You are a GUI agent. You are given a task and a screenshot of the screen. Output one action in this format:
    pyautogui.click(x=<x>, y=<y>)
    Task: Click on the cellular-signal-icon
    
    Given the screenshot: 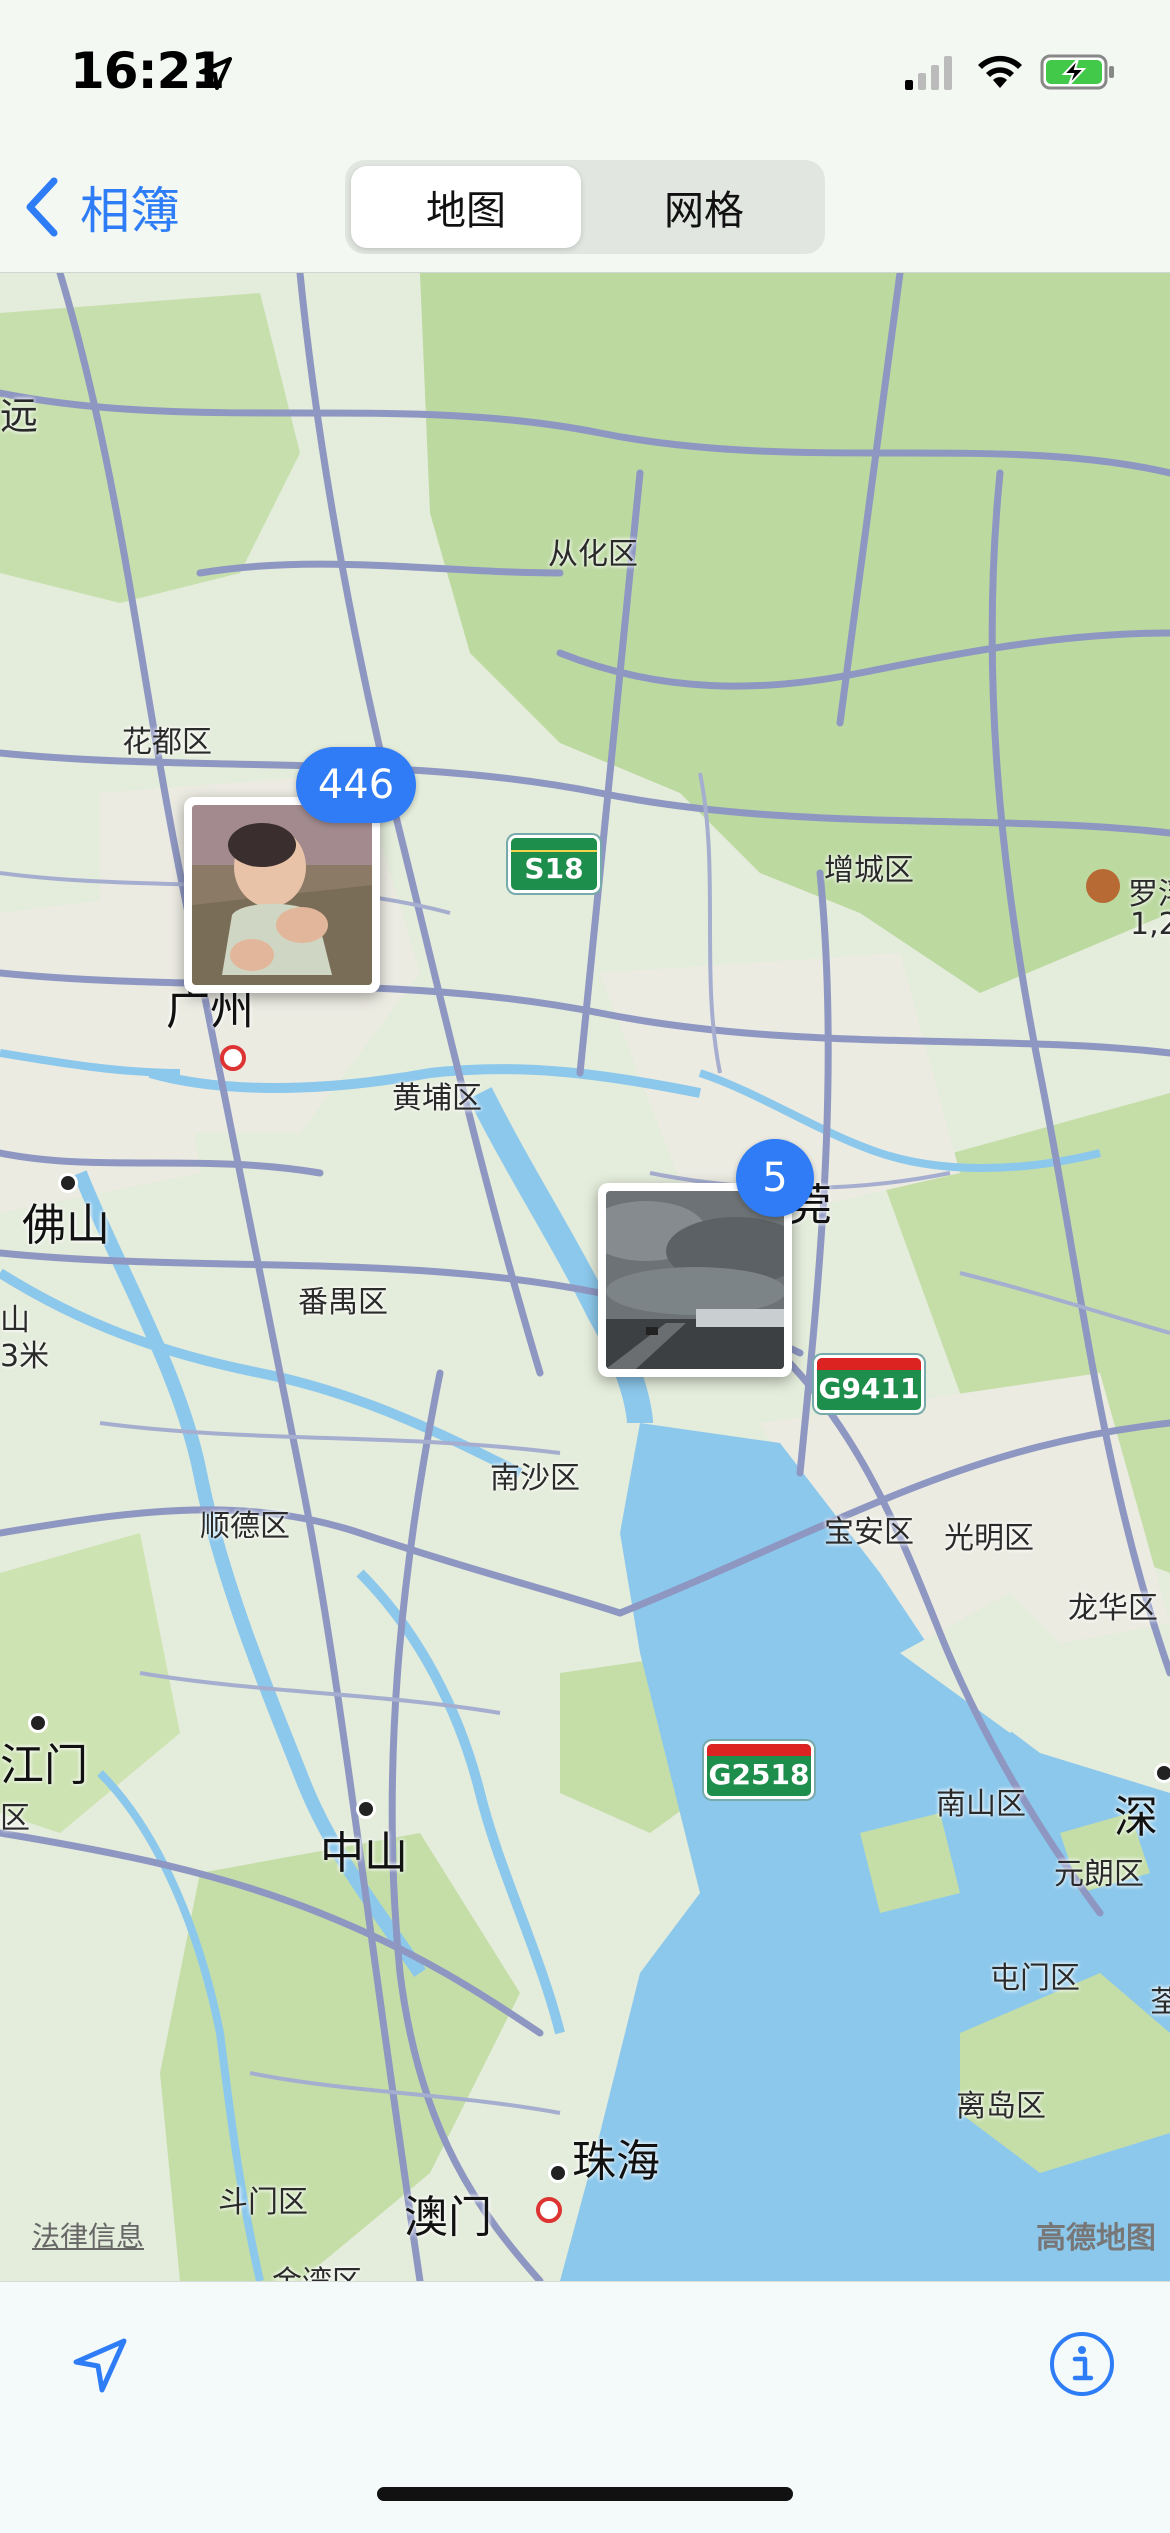 What is the action you would take?
    pyautogui.click(x=928, y=73)
    